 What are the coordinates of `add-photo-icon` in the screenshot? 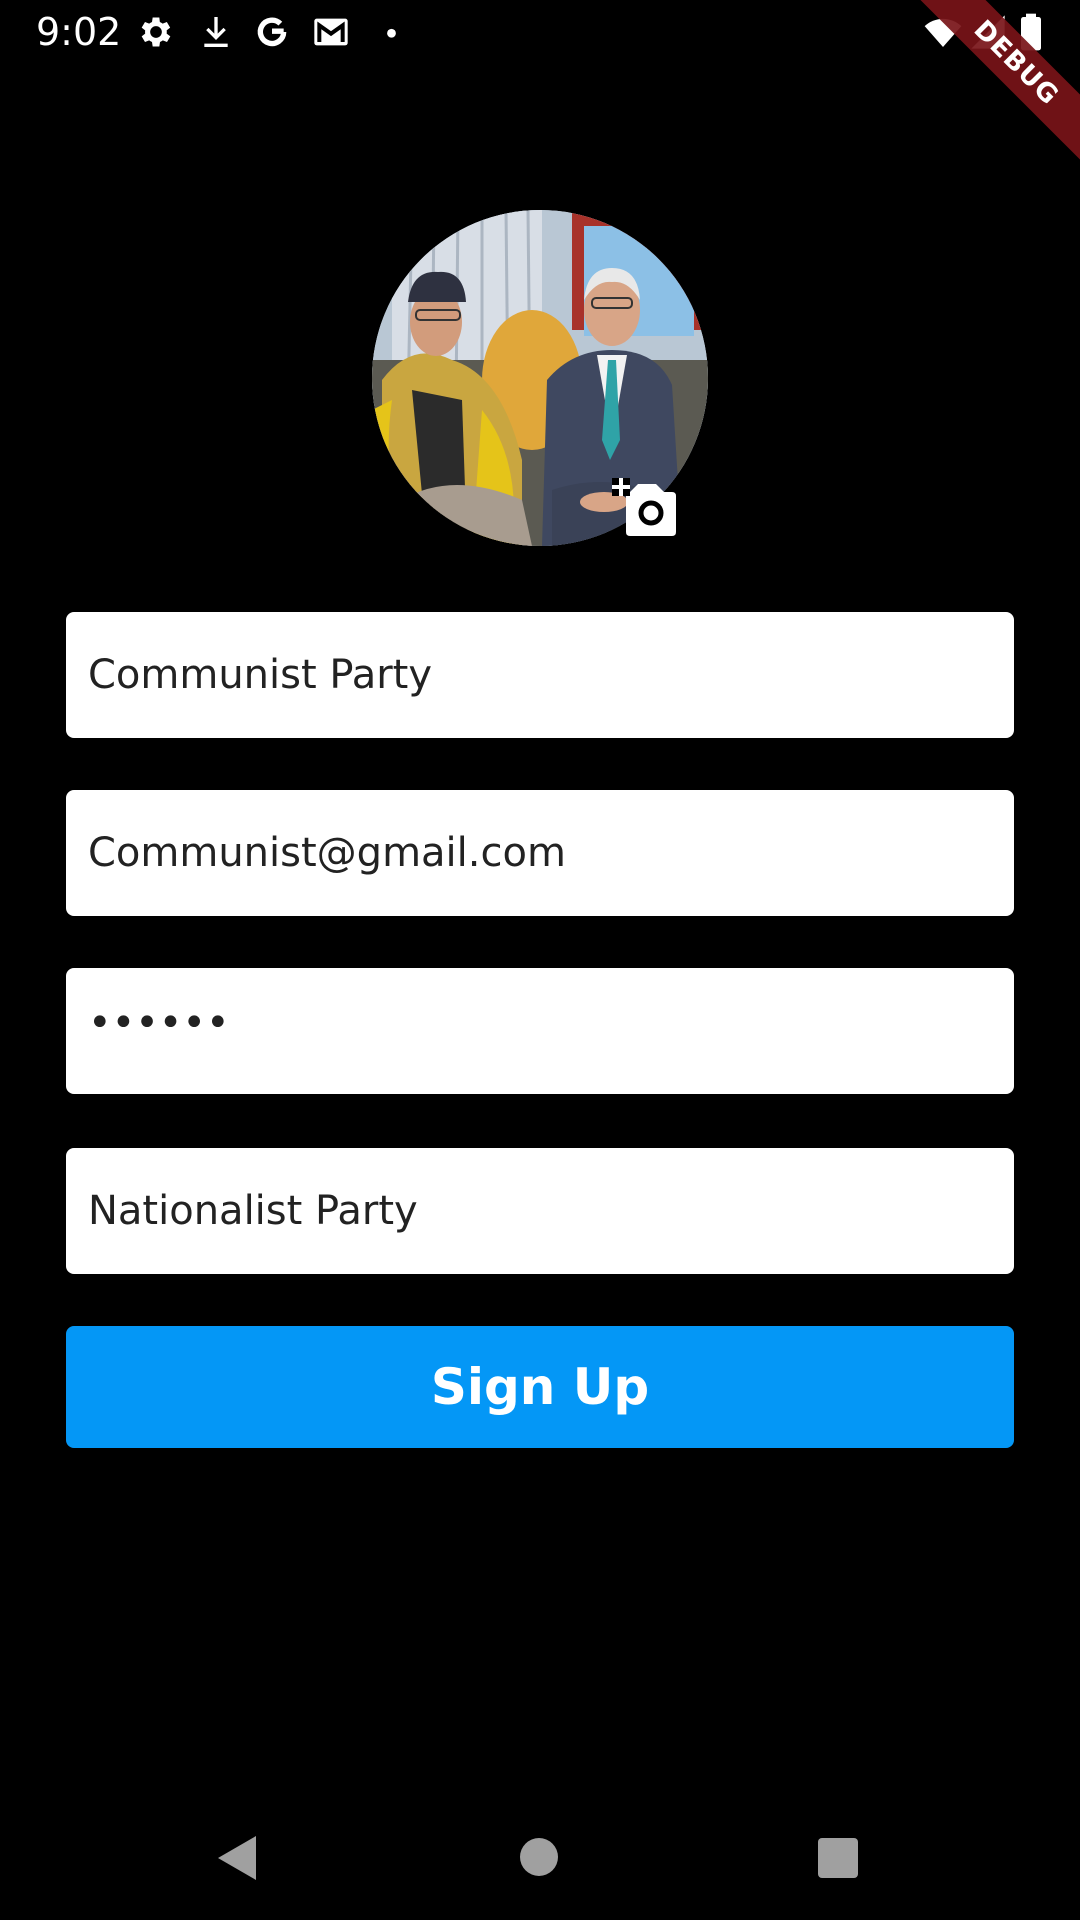 It's located at (644, 507).